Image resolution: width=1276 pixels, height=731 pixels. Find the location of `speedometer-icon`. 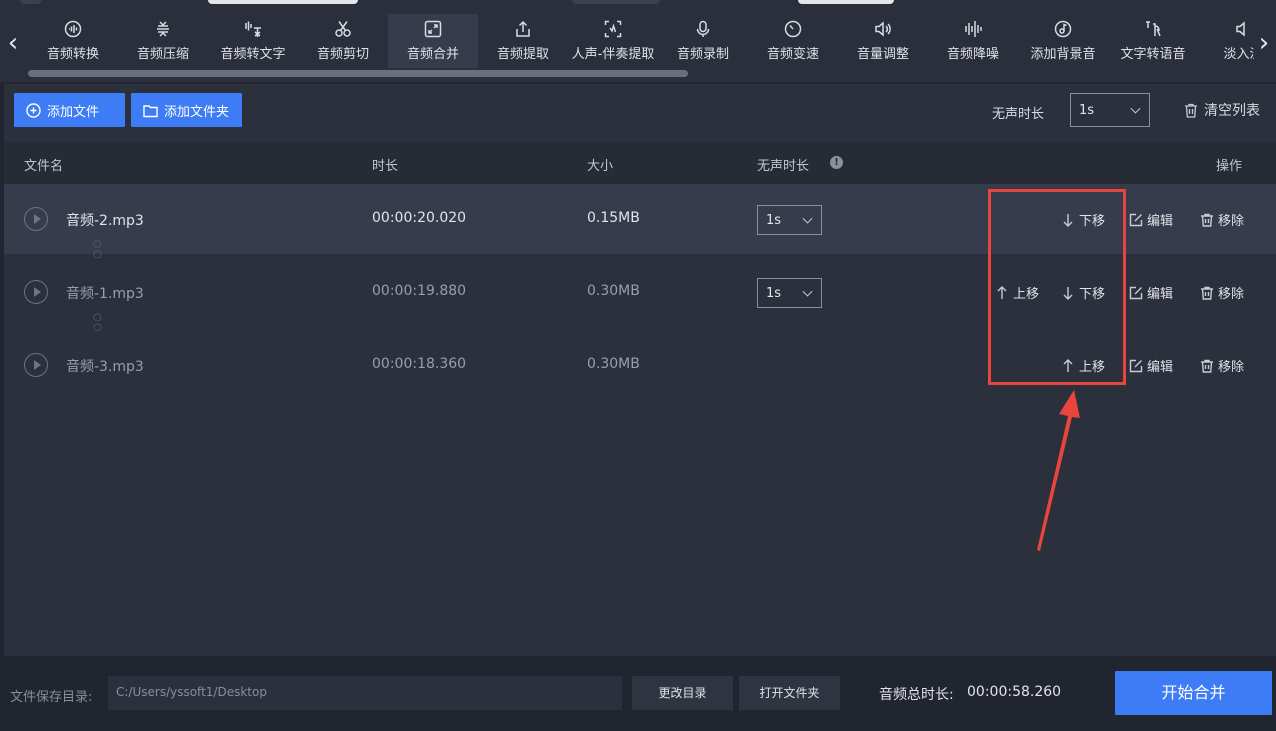

speedometer-icon is located at coordinates (793, 30).